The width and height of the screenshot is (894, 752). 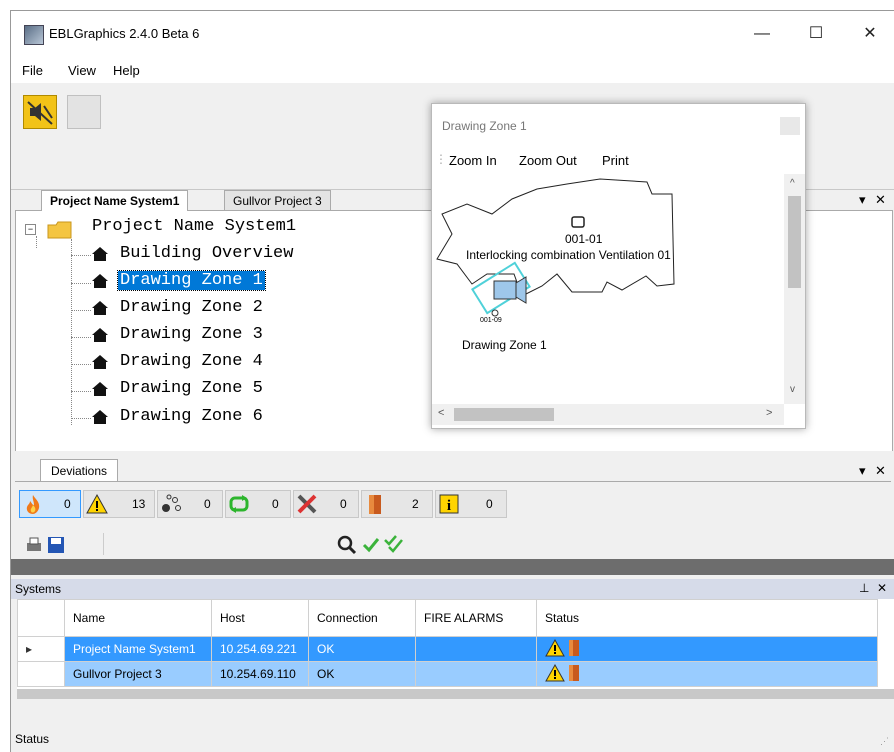 What do you see at coordinates (452, 455) in the screenshot?
I see `pane-splitter` at bounding box center [452, 455].